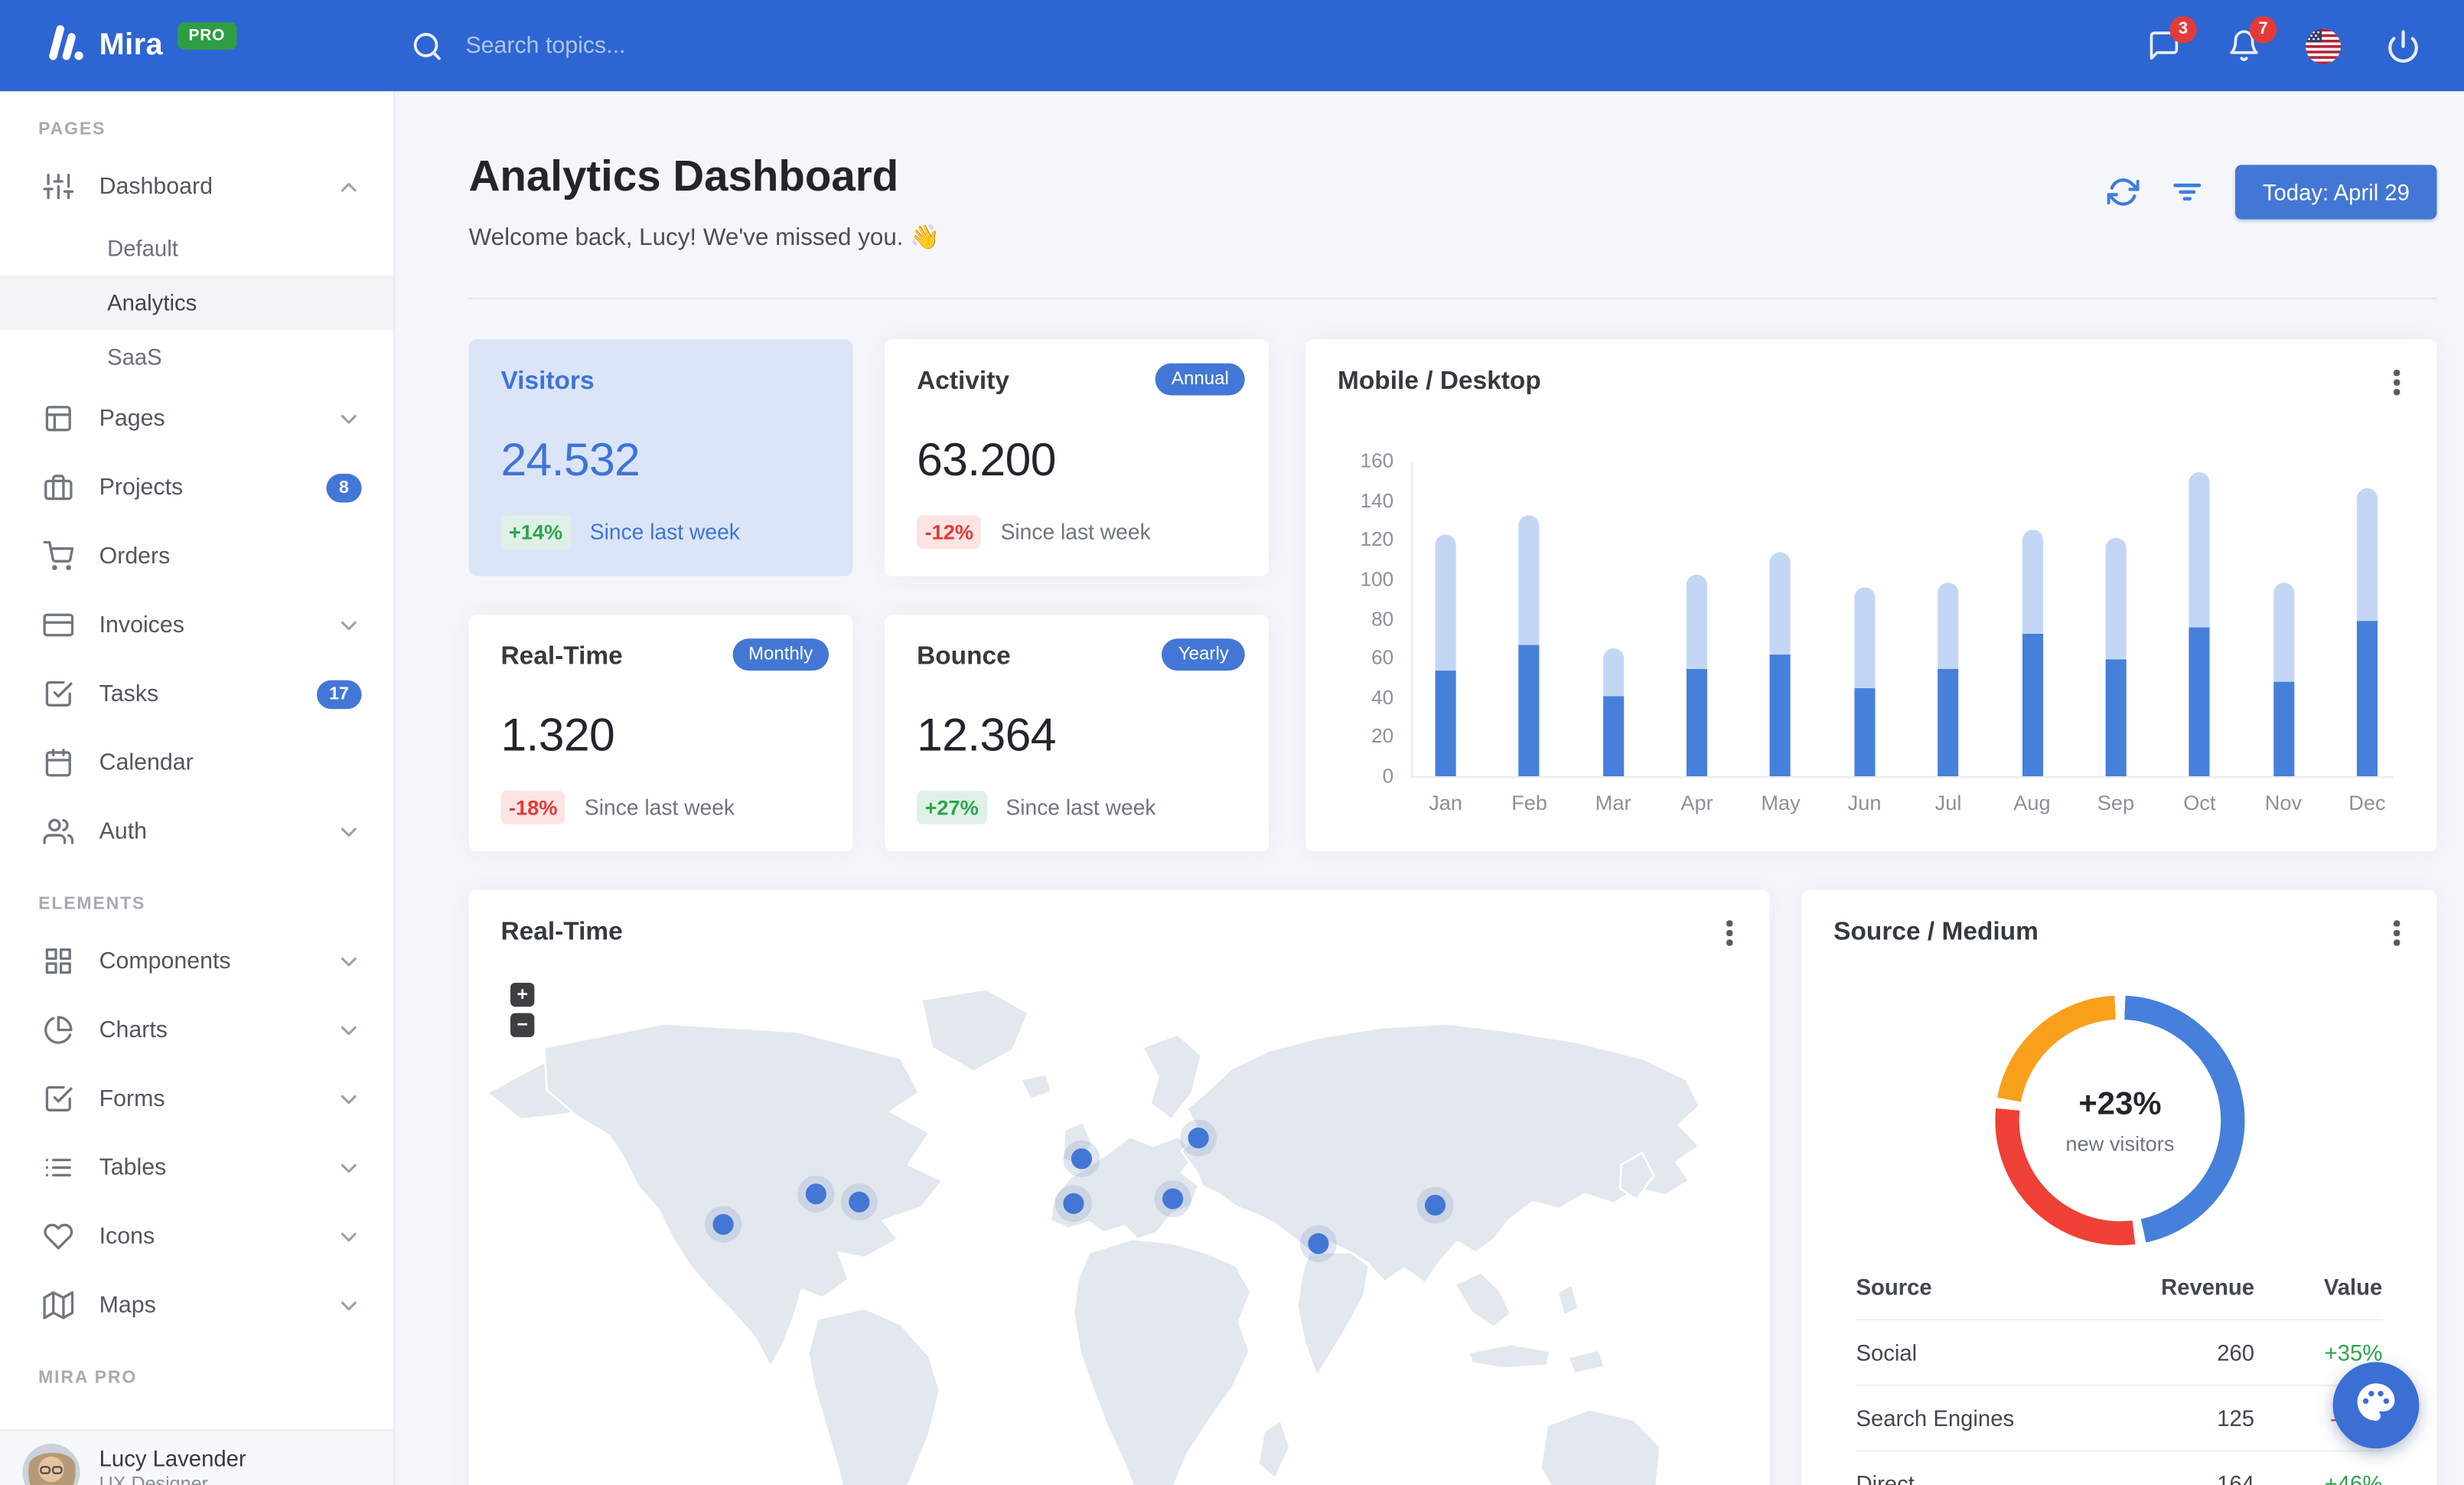 The image size is (2464, 1485). I want to click on check-square-icon, so click(58, 1099).